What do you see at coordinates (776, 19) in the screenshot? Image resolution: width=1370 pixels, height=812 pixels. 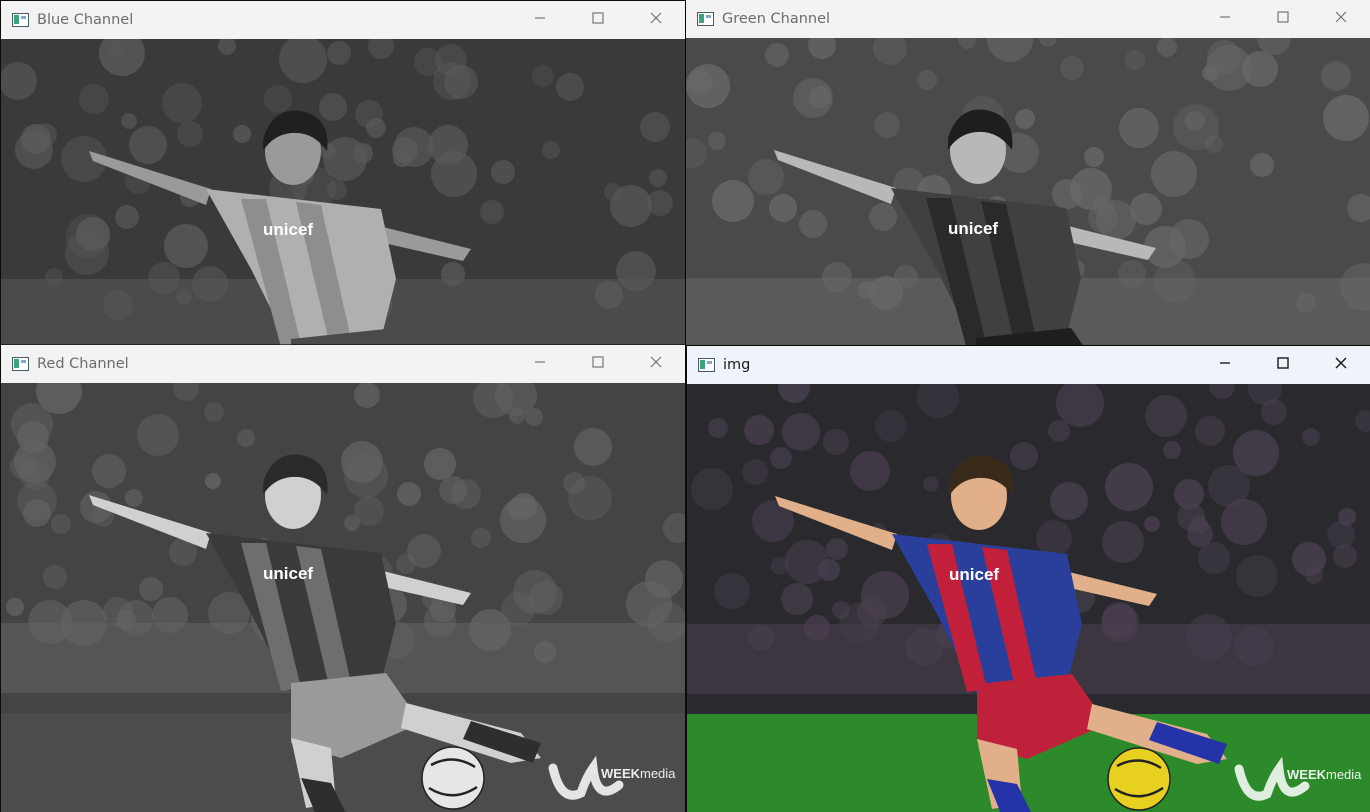 I see `window-title: Green Channel` at bounding box center [776, 19].